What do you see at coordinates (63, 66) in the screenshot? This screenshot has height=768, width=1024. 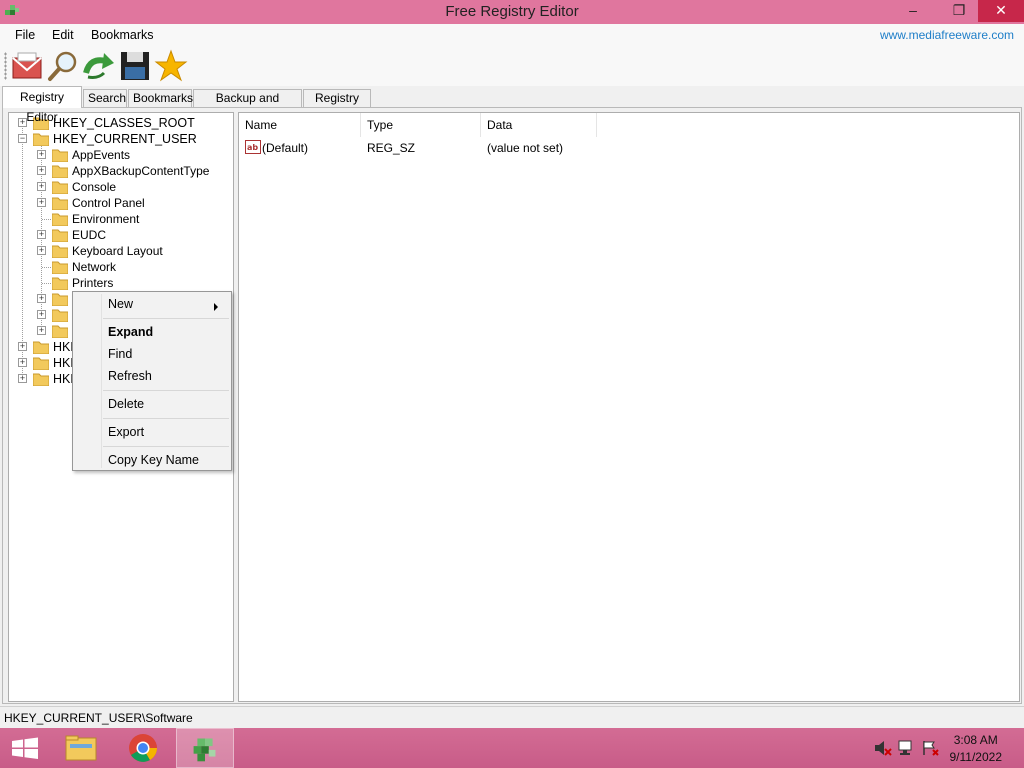 I see `search-icon` at bounding box center [63, 66].